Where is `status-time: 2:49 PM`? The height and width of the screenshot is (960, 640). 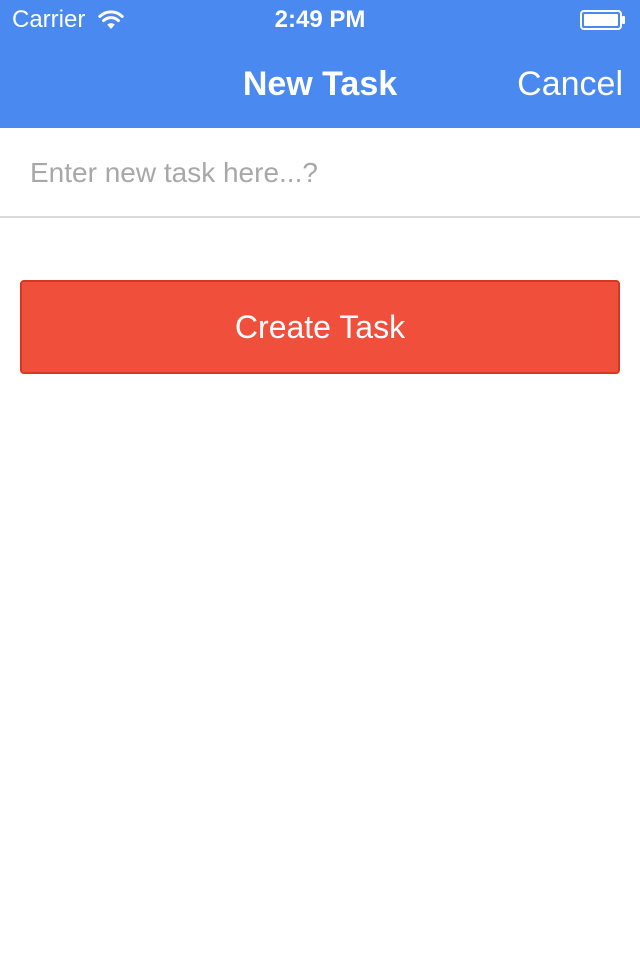
status-time: 2:49 PM is located at coordinates (320, 19).